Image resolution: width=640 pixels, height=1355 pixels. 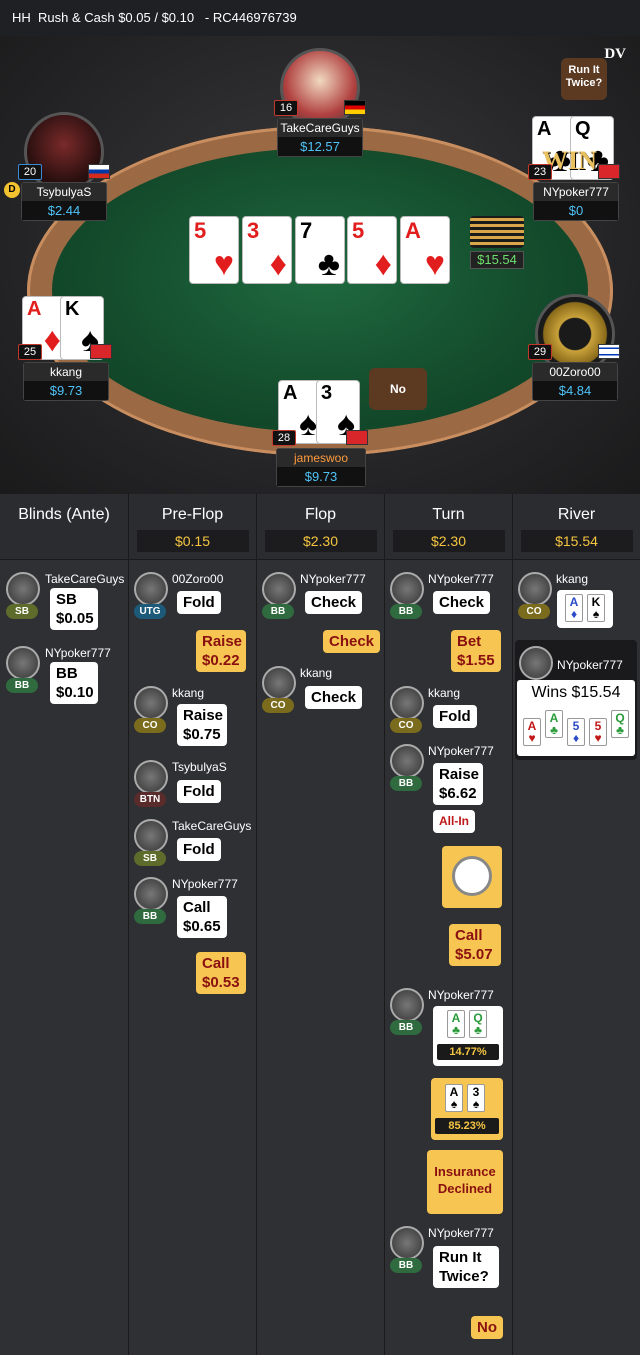 What do you see at coordinates (576, 201) in the screenshot?
I see `nameplate: NYpoker777 $0` at bounding box center [576, 201].